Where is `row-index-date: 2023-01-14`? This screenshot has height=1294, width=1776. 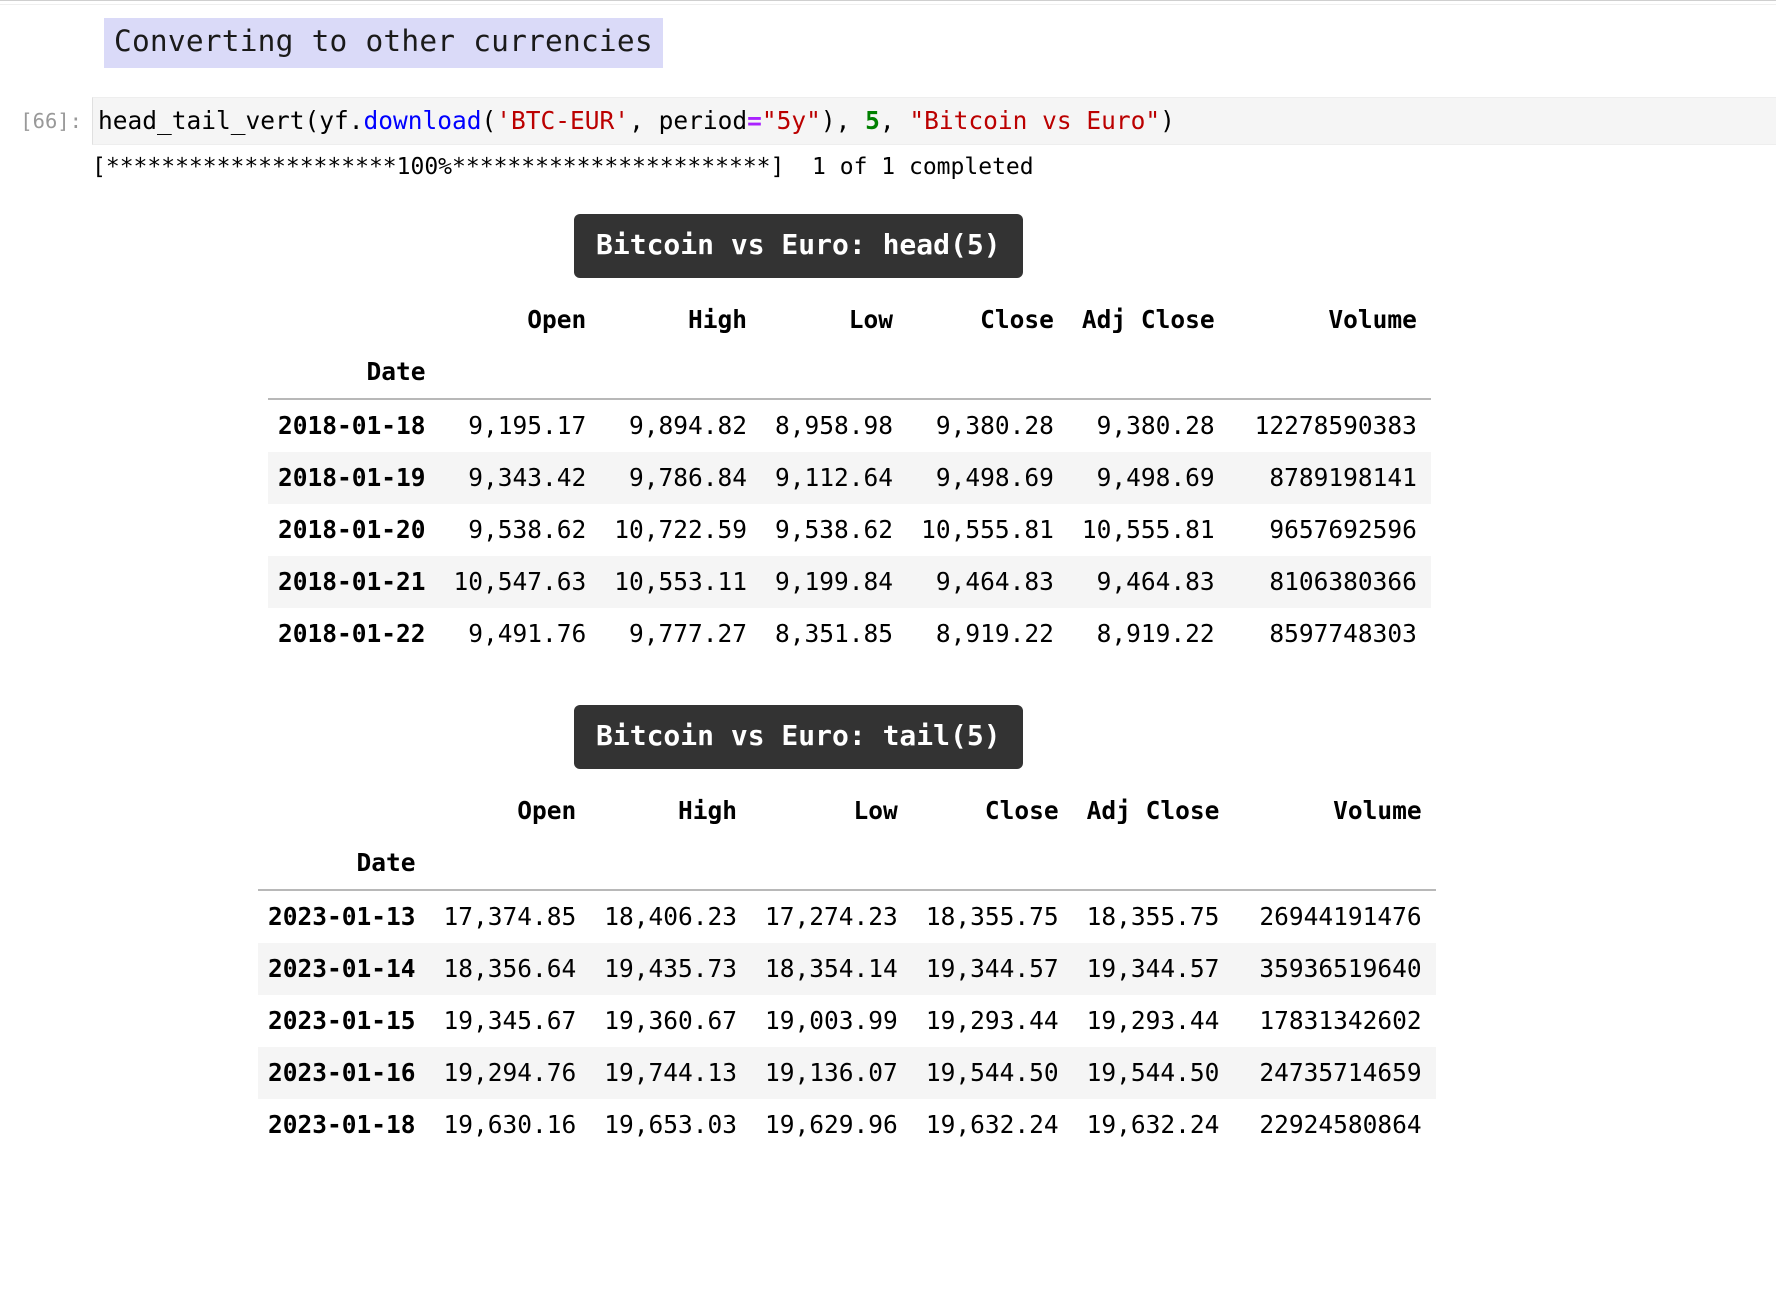
row-index-date: 2023-01-14 is located at coordinates (342, 968).